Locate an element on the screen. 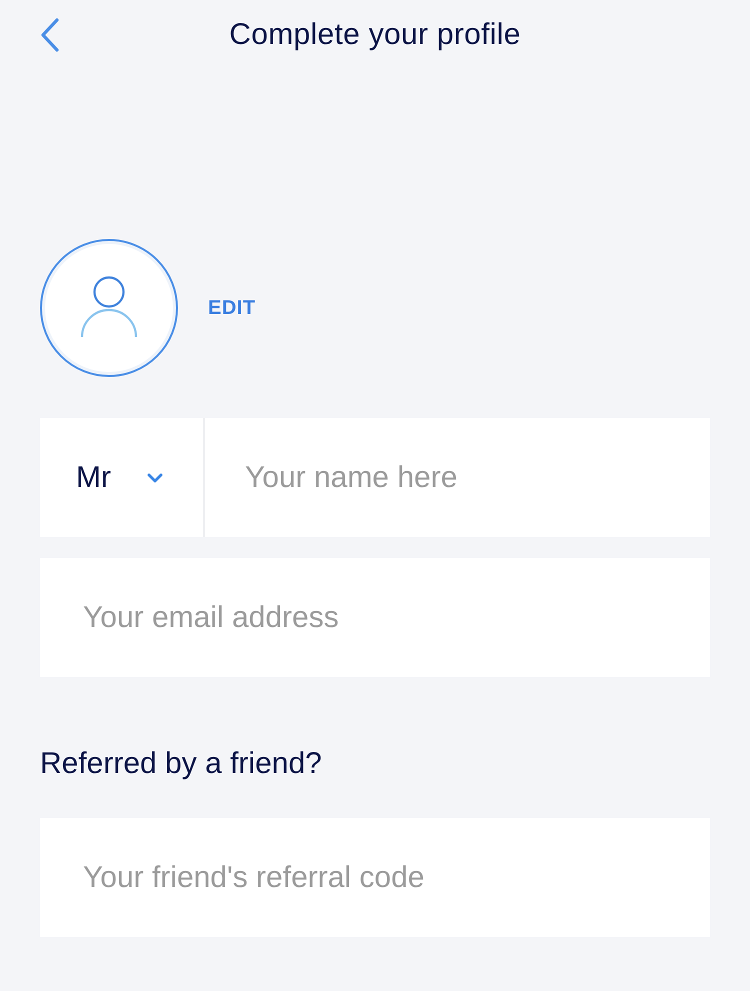  title-dropdown: Mr is located at coordinates (121, 477).